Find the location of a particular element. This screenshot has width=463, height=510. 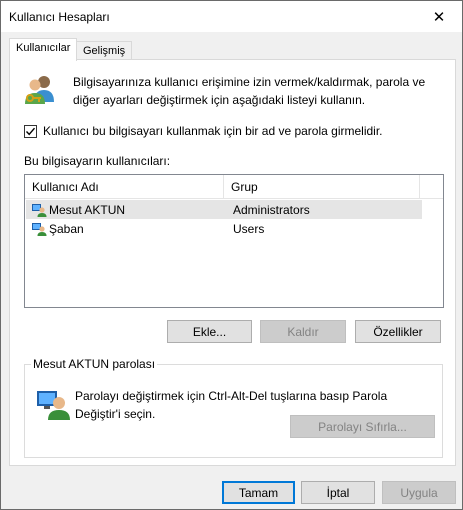

table-row: Şaban Users is located at coordinates (224, 228).